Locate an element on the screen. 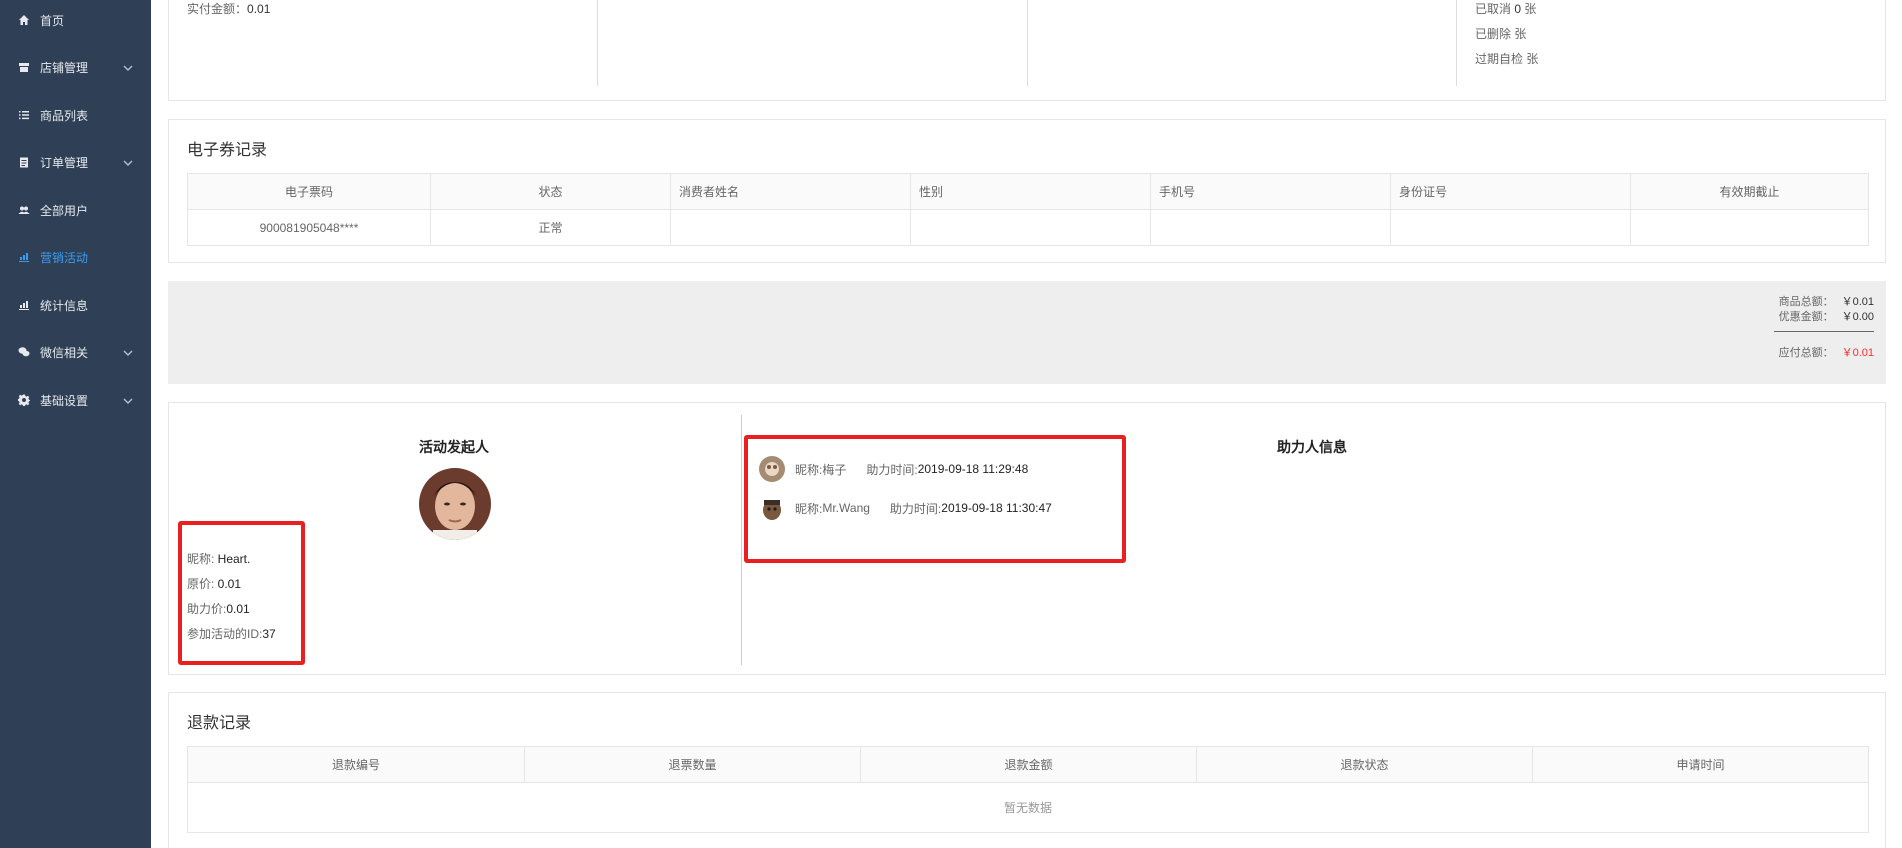  payable-total: 应付总额： ￥0.01 is located at coordinates (1826, 353).